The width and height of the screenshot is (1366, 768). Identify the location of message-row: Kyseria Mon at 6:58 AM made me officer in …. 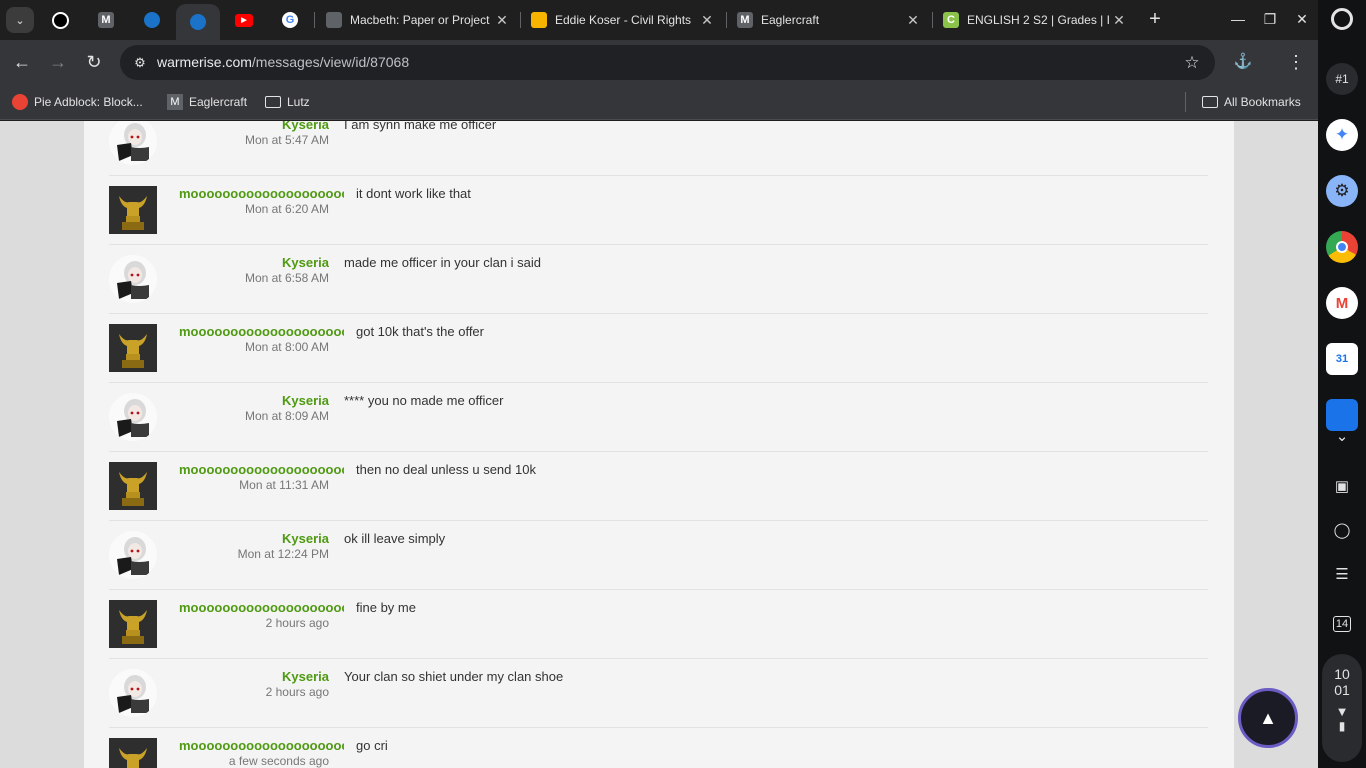
(658, 279).